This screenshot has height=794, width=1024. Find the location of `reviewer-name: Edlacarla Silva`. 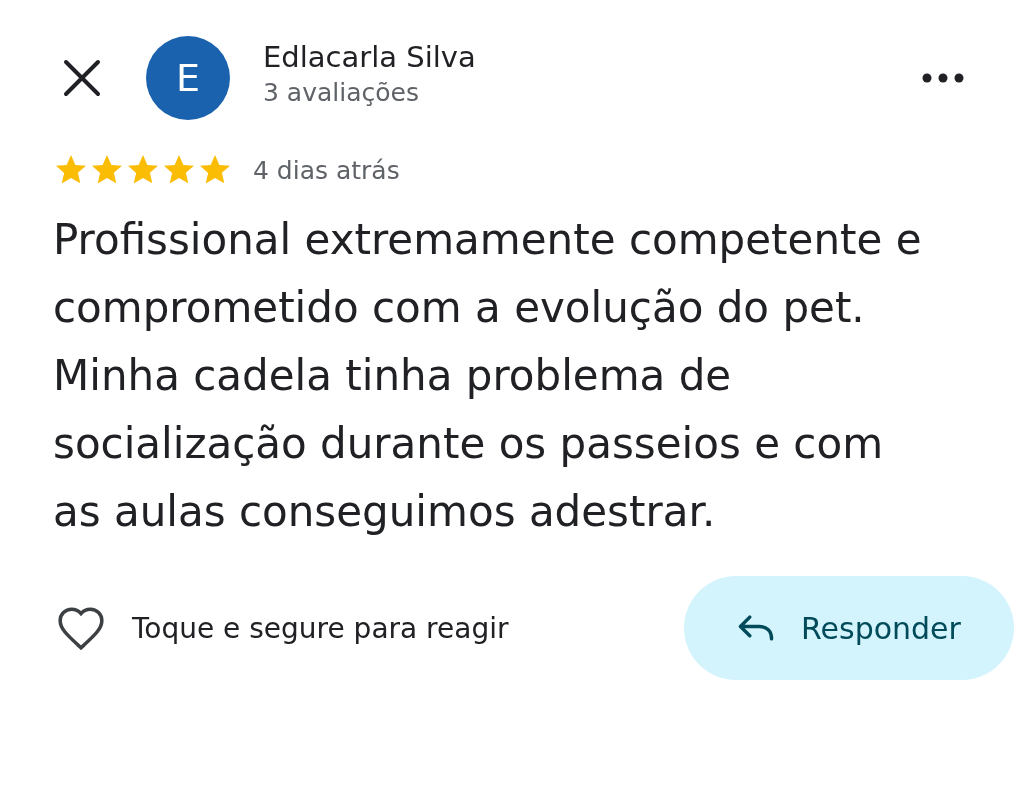

reviewer-name: Edlacarla Silva is located at coordinates (592, 56).